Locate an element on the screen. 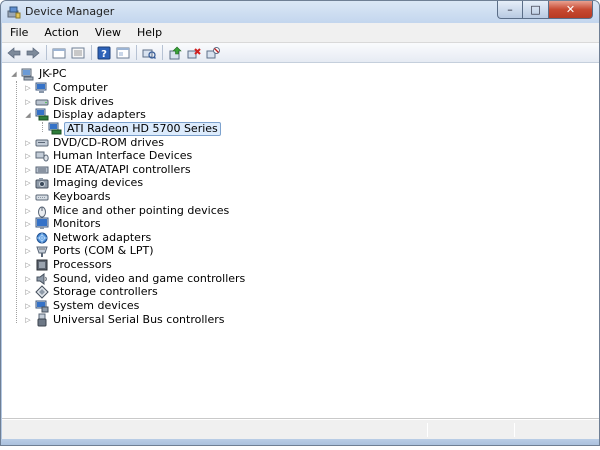  menu-action: Action is located at coordinates (61, 32).